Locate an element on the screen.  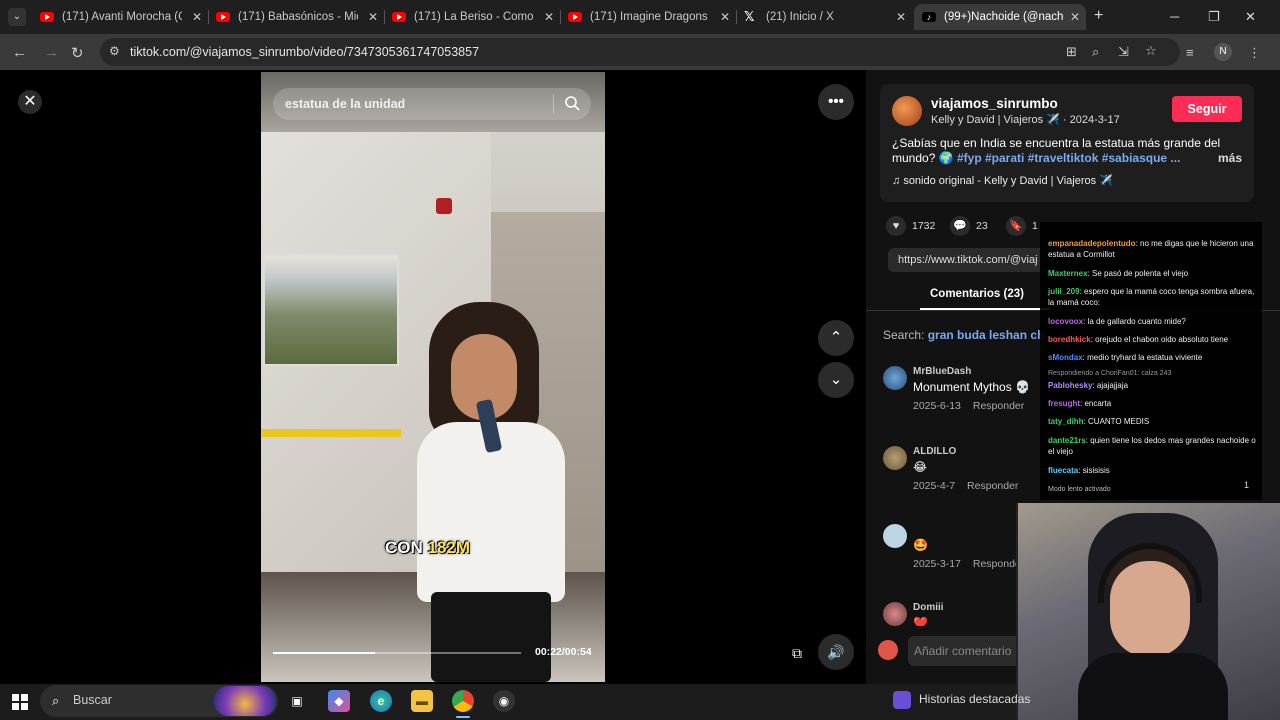
tab-youtube-4: (171) Imagine Dragons - R ✕ is located at coordinates (648, 17).